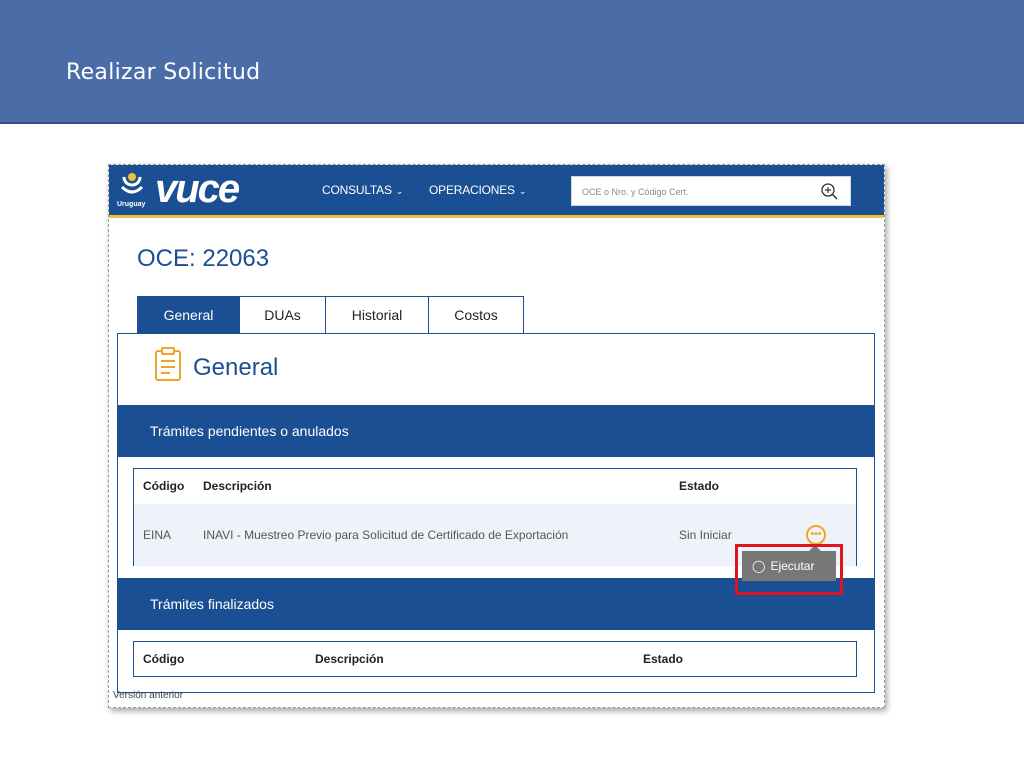  I want to click on nav-consultas: CONSULTAS ⌄, so click(362, 190).